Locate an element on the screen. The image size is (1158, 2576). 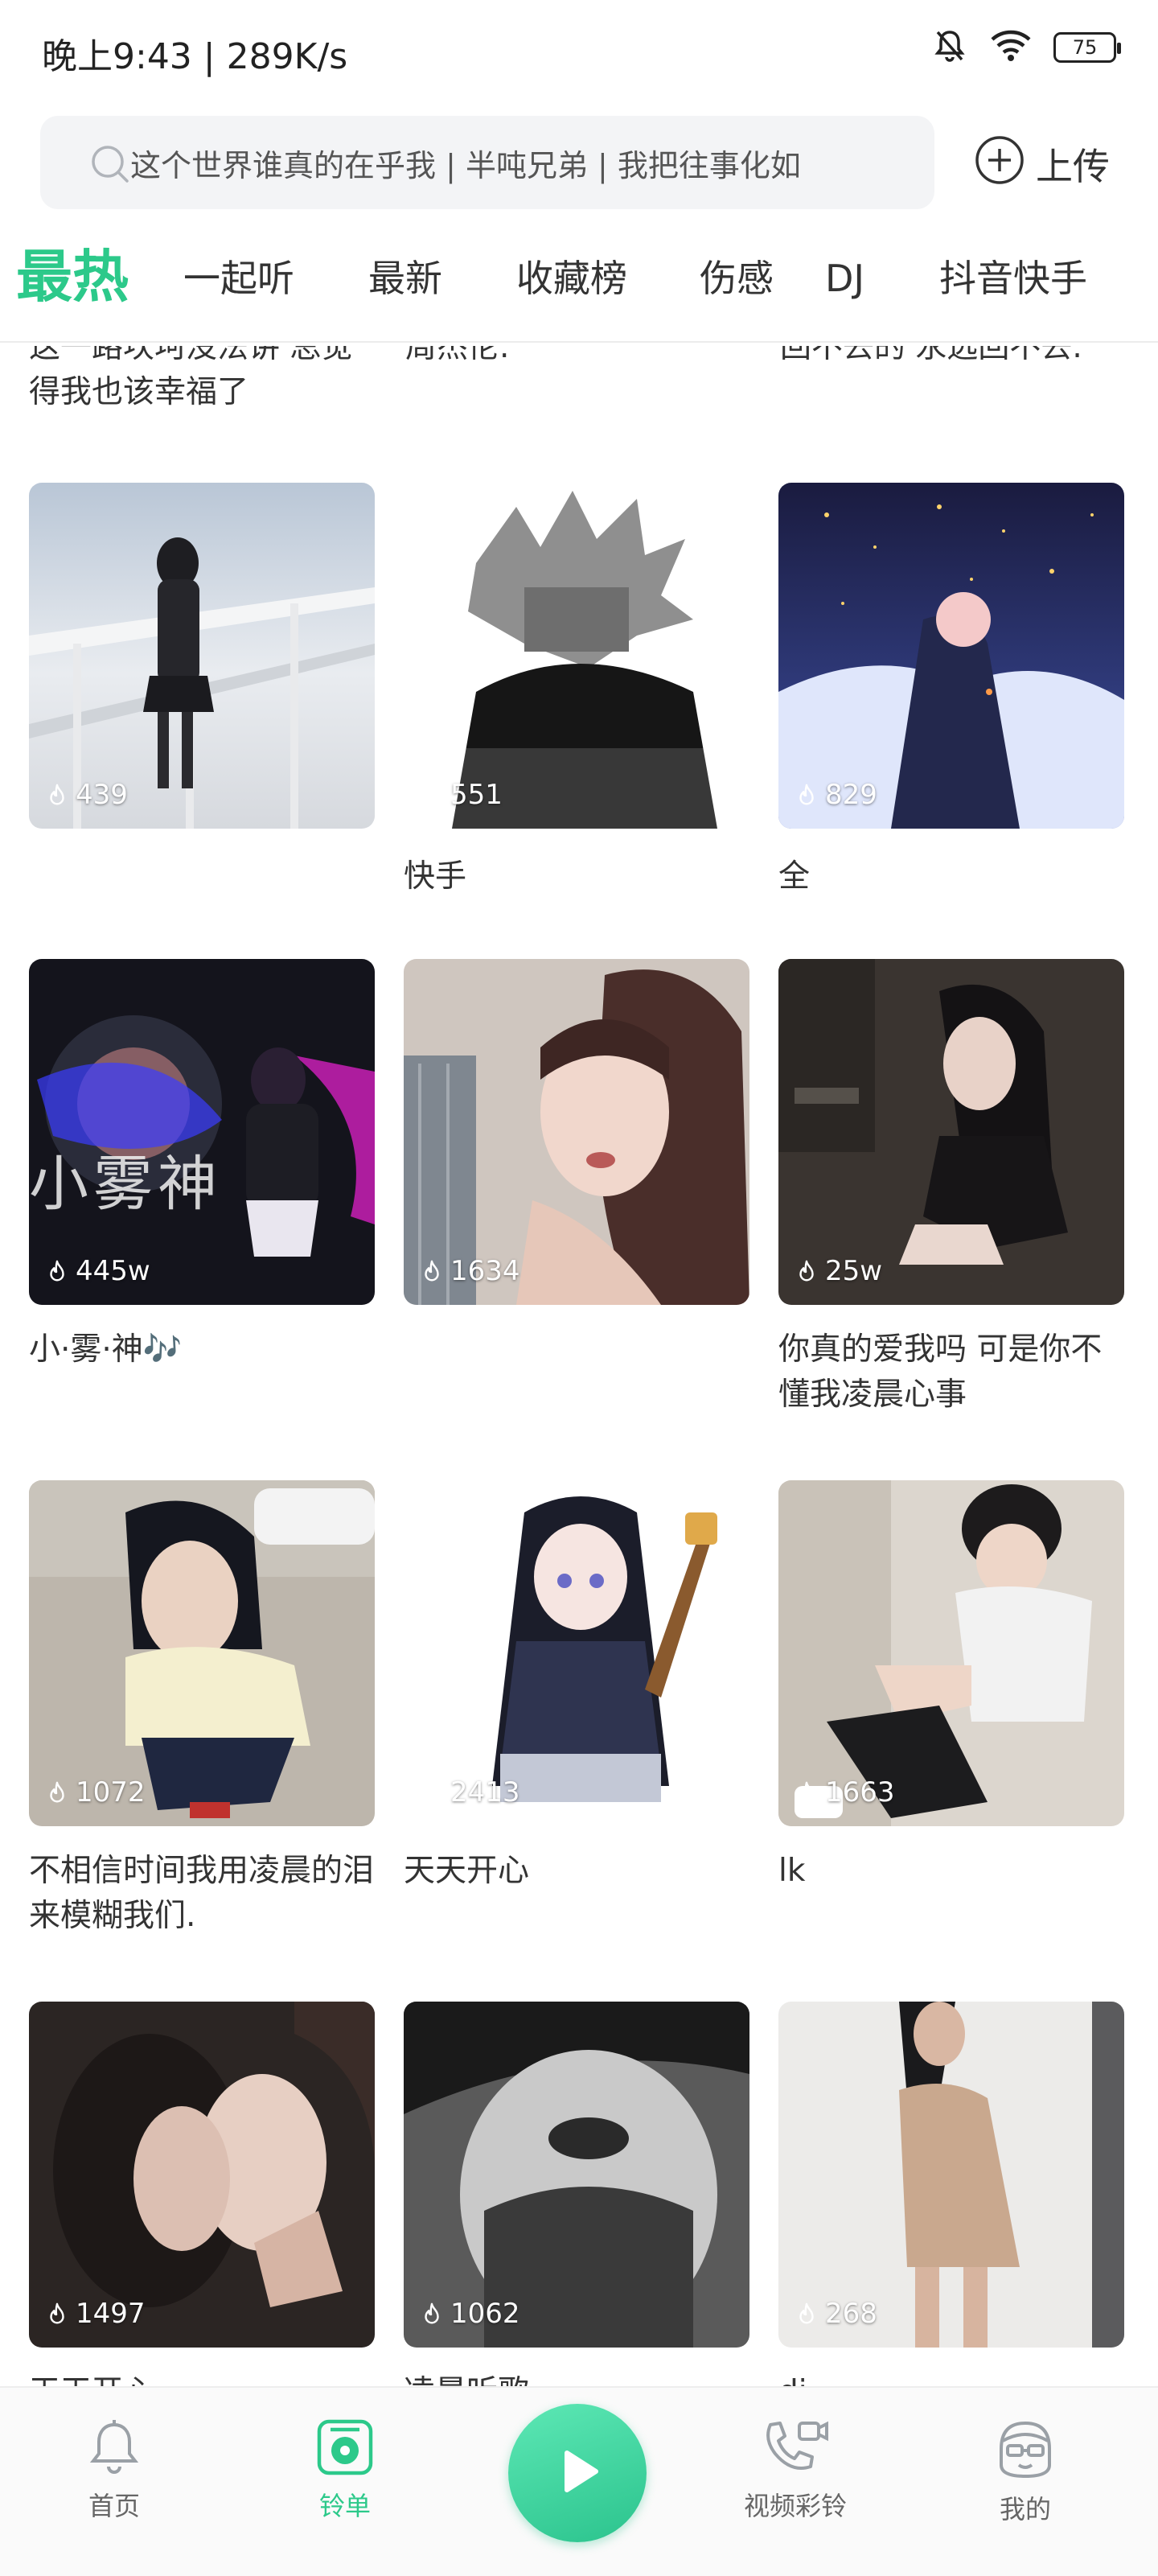
playlist-title: 快手 is located at coordinates (435, 876).